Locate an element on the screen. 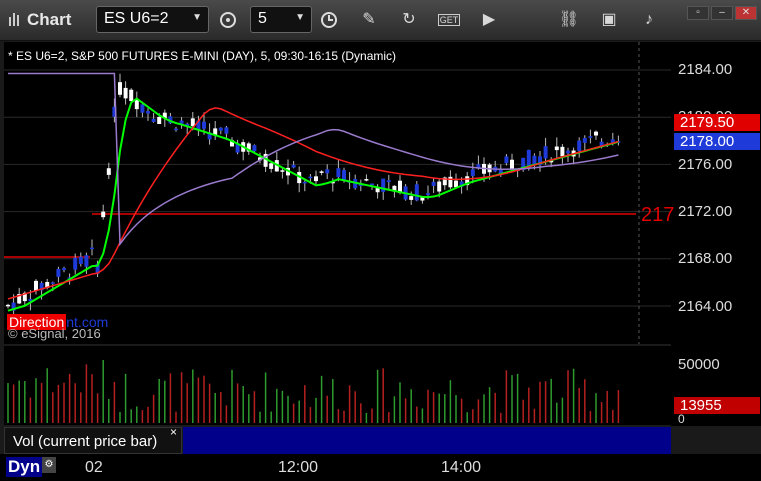 This screenshot has width=761, height=481. time-axis is located at coordinates (380, 467).